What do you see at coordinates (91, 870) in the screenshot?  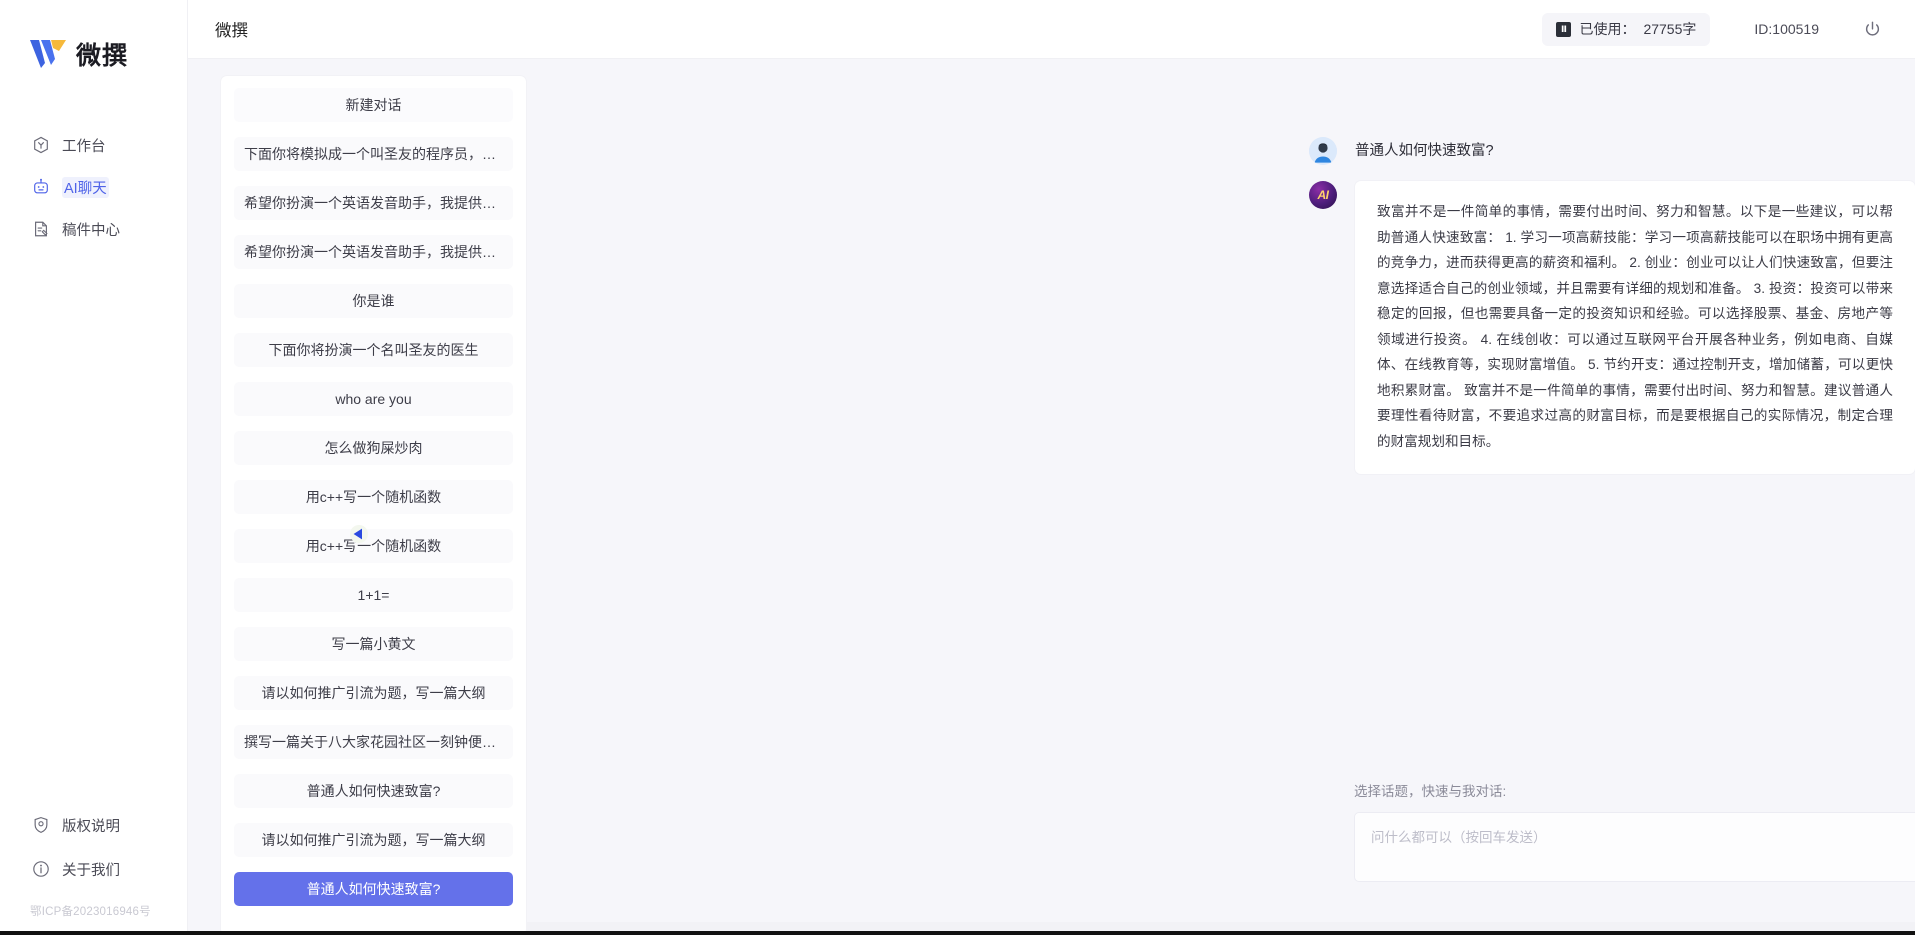 I see `sidebar-item-label: 关于我们` at bounding box center [91, 870].